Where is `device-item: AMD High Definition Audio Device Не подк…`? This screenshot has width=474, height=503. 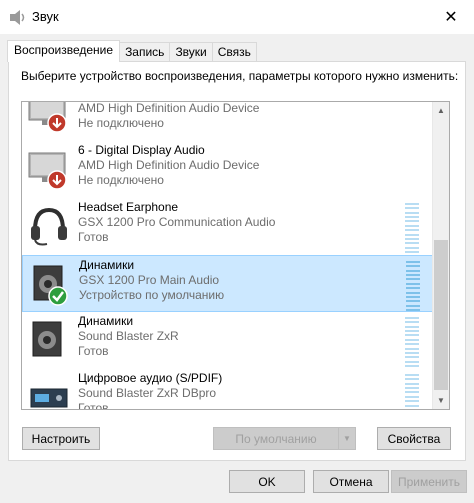
device-item: AMD High Definition Audio Device Не подк… is located at coordinates (228, 121).